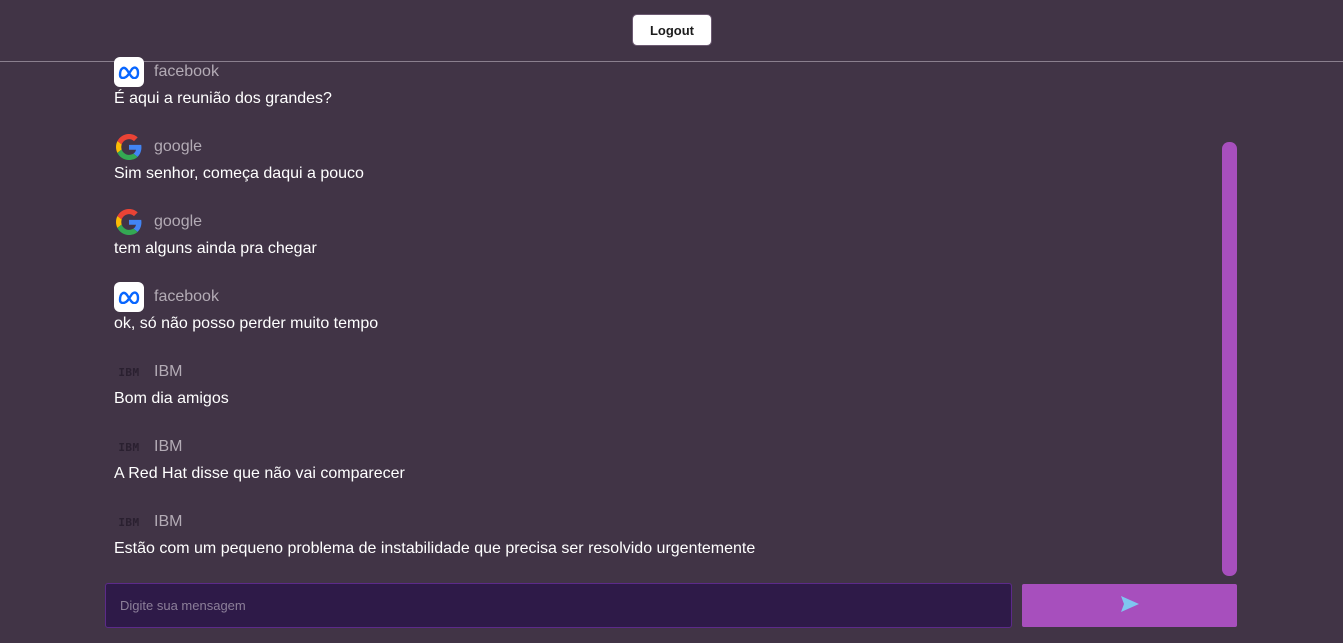 Image resolution: width=1343 pixels, height=643 pixels. Describe the element at coordinates (239, 173) in the screenshot. I see `message-text: Sim senhor, começa daqui a pouco` at that location.